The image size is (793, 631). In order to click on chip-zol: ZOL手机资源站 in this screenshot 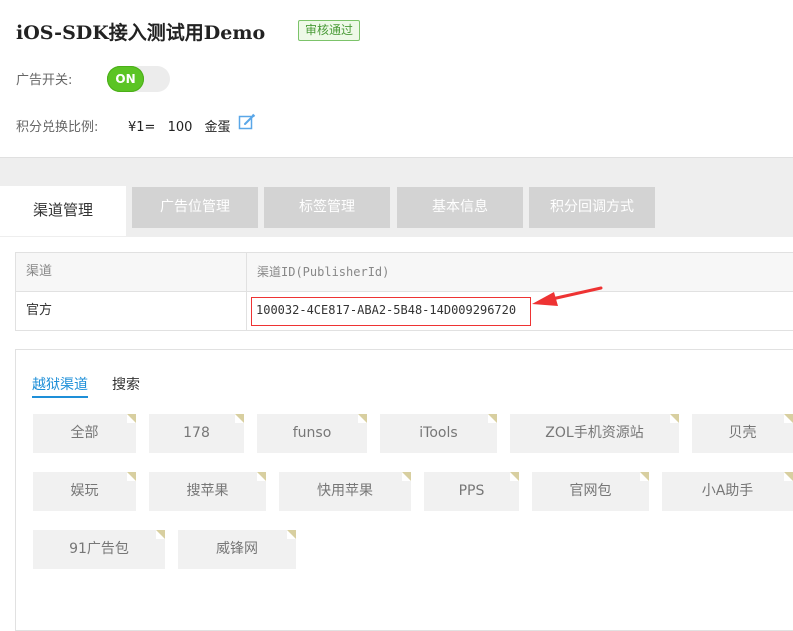, I will do `click(594, 433)`.